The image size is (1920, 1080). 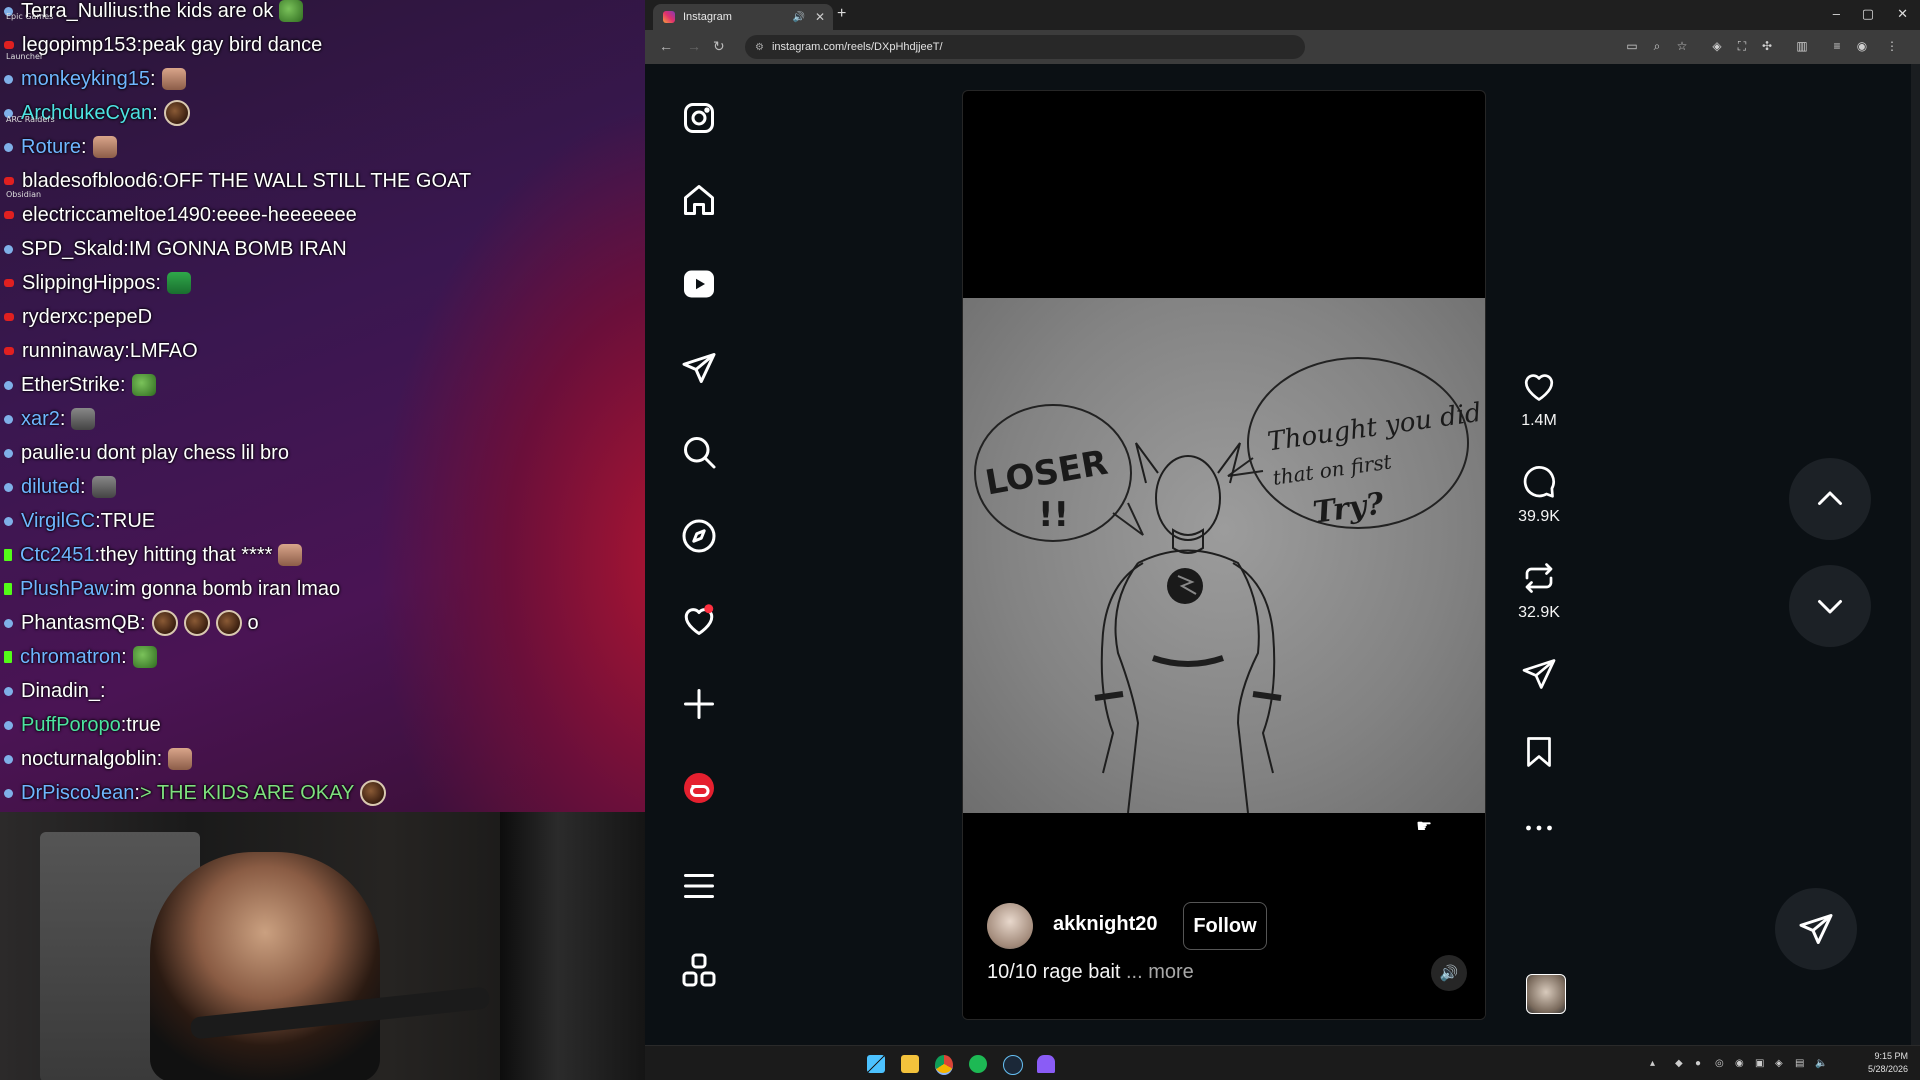 I want to click on search-icon, so click(x=699, y=452).